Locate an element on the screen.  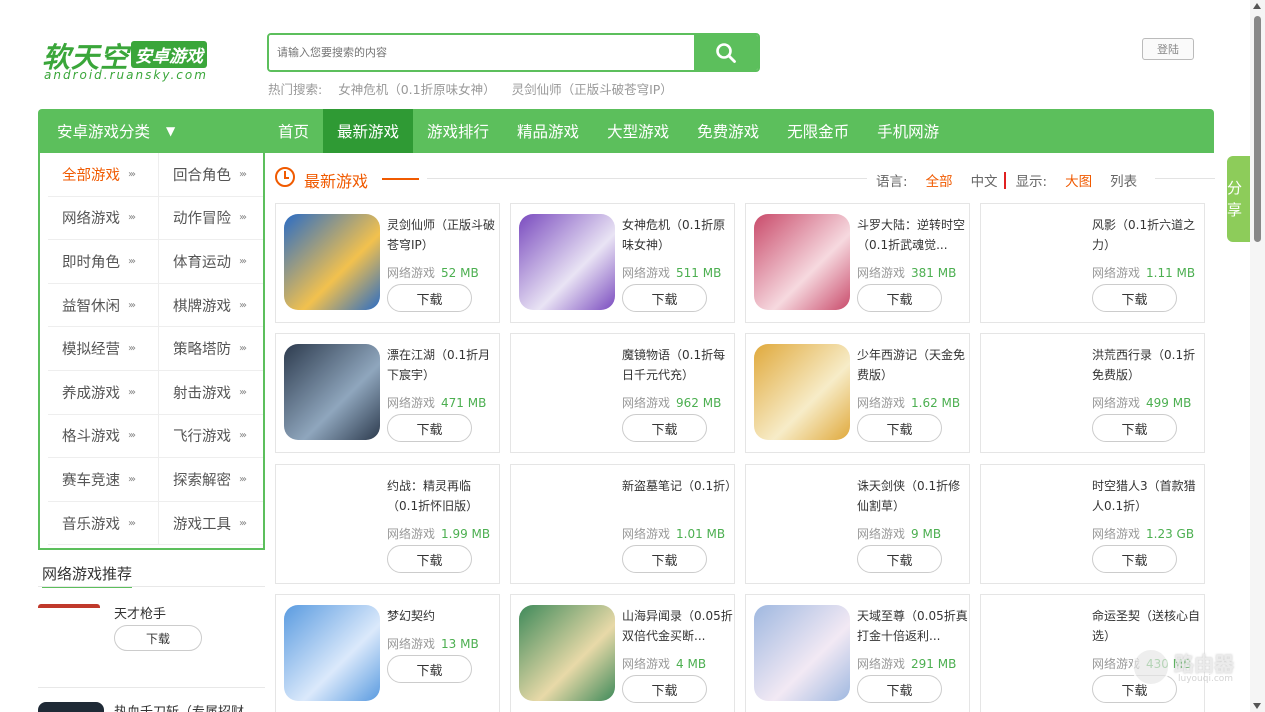
game-icon-xiyou is located at coordinates (802, 392).